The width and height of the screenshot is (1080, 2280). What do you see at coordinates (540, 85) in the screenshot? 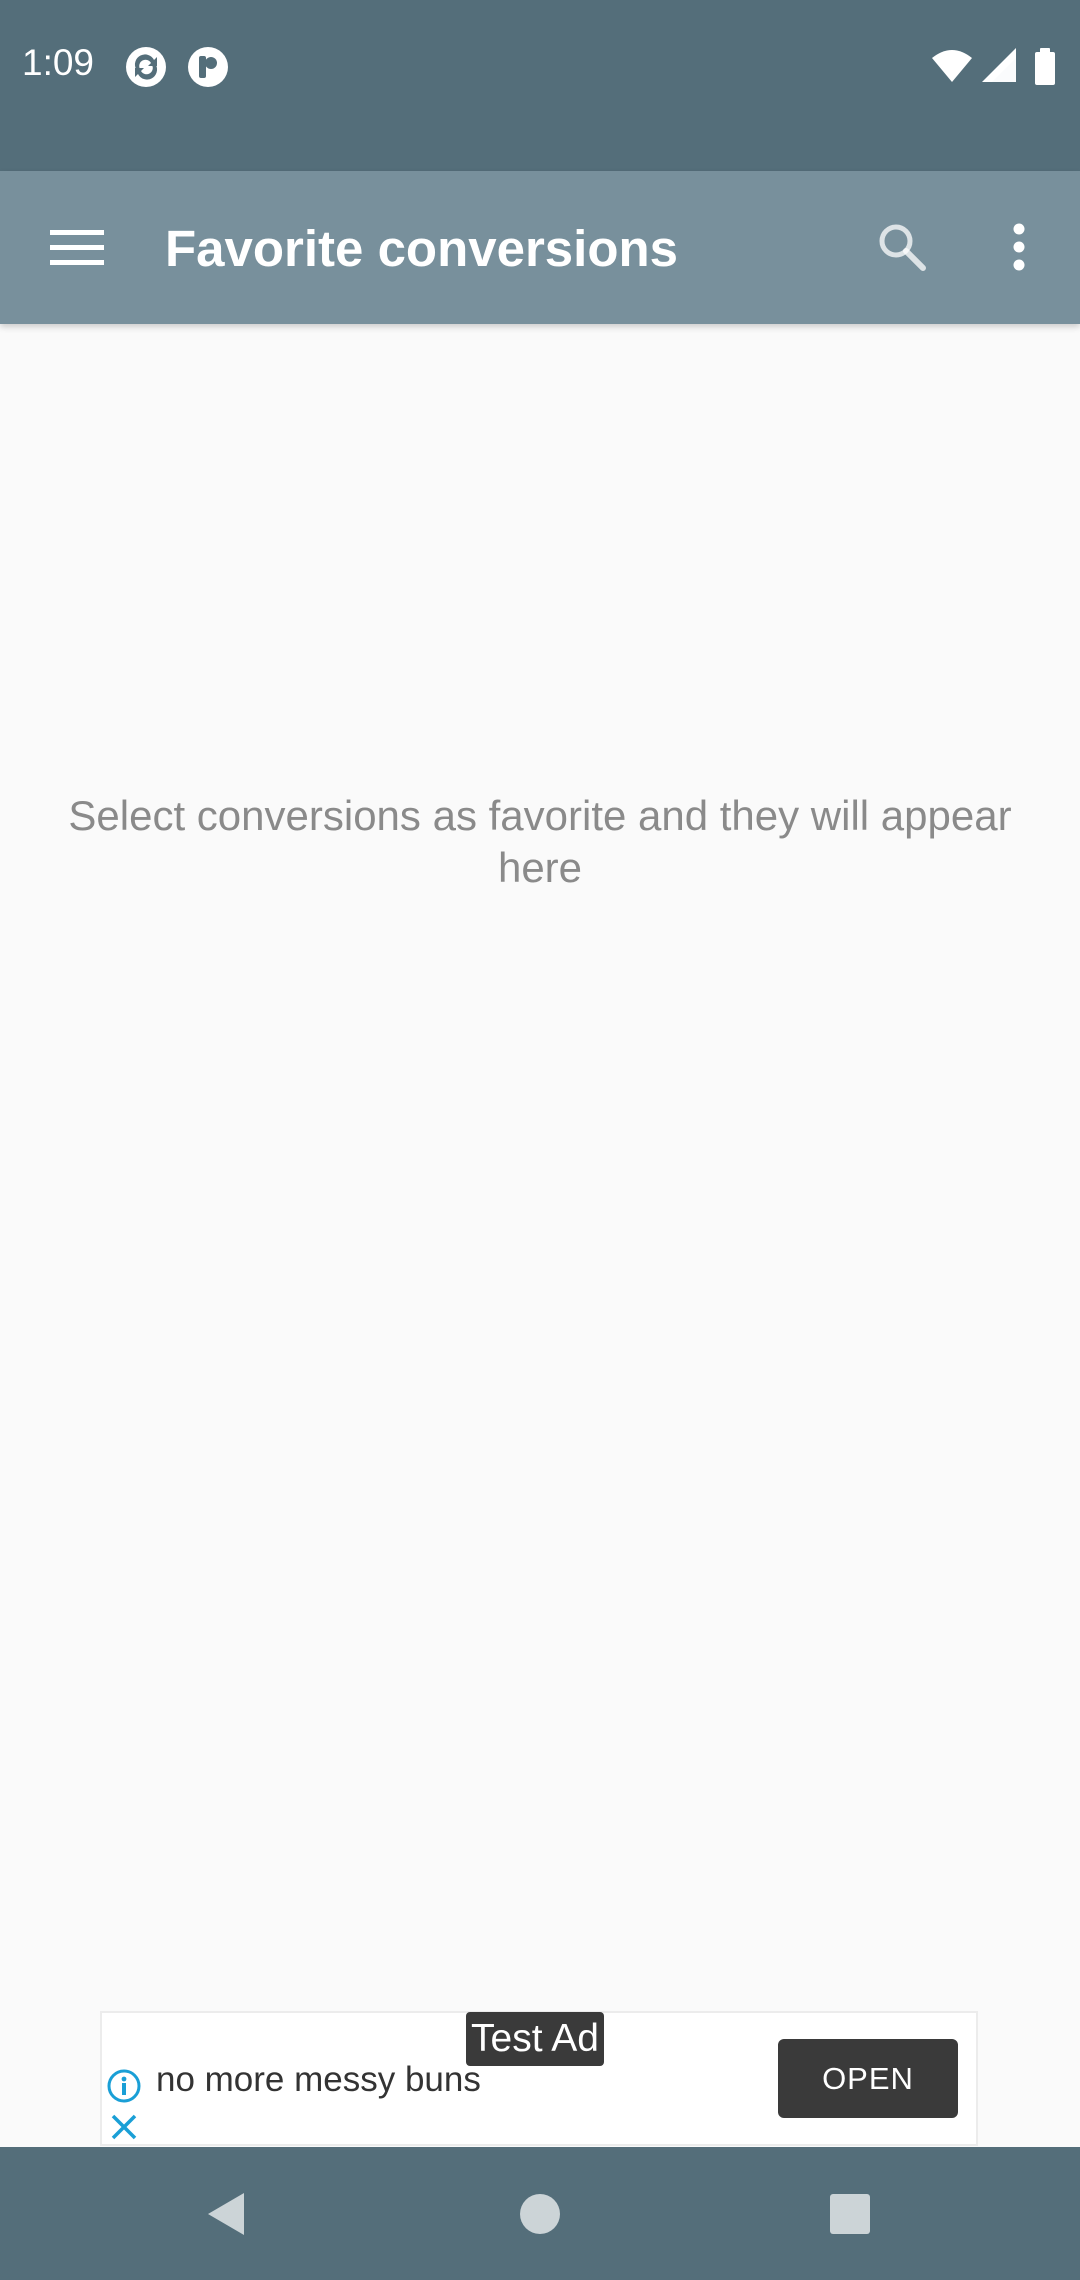
I see `status-bar: 1:09` at bounding box center [540, 85].